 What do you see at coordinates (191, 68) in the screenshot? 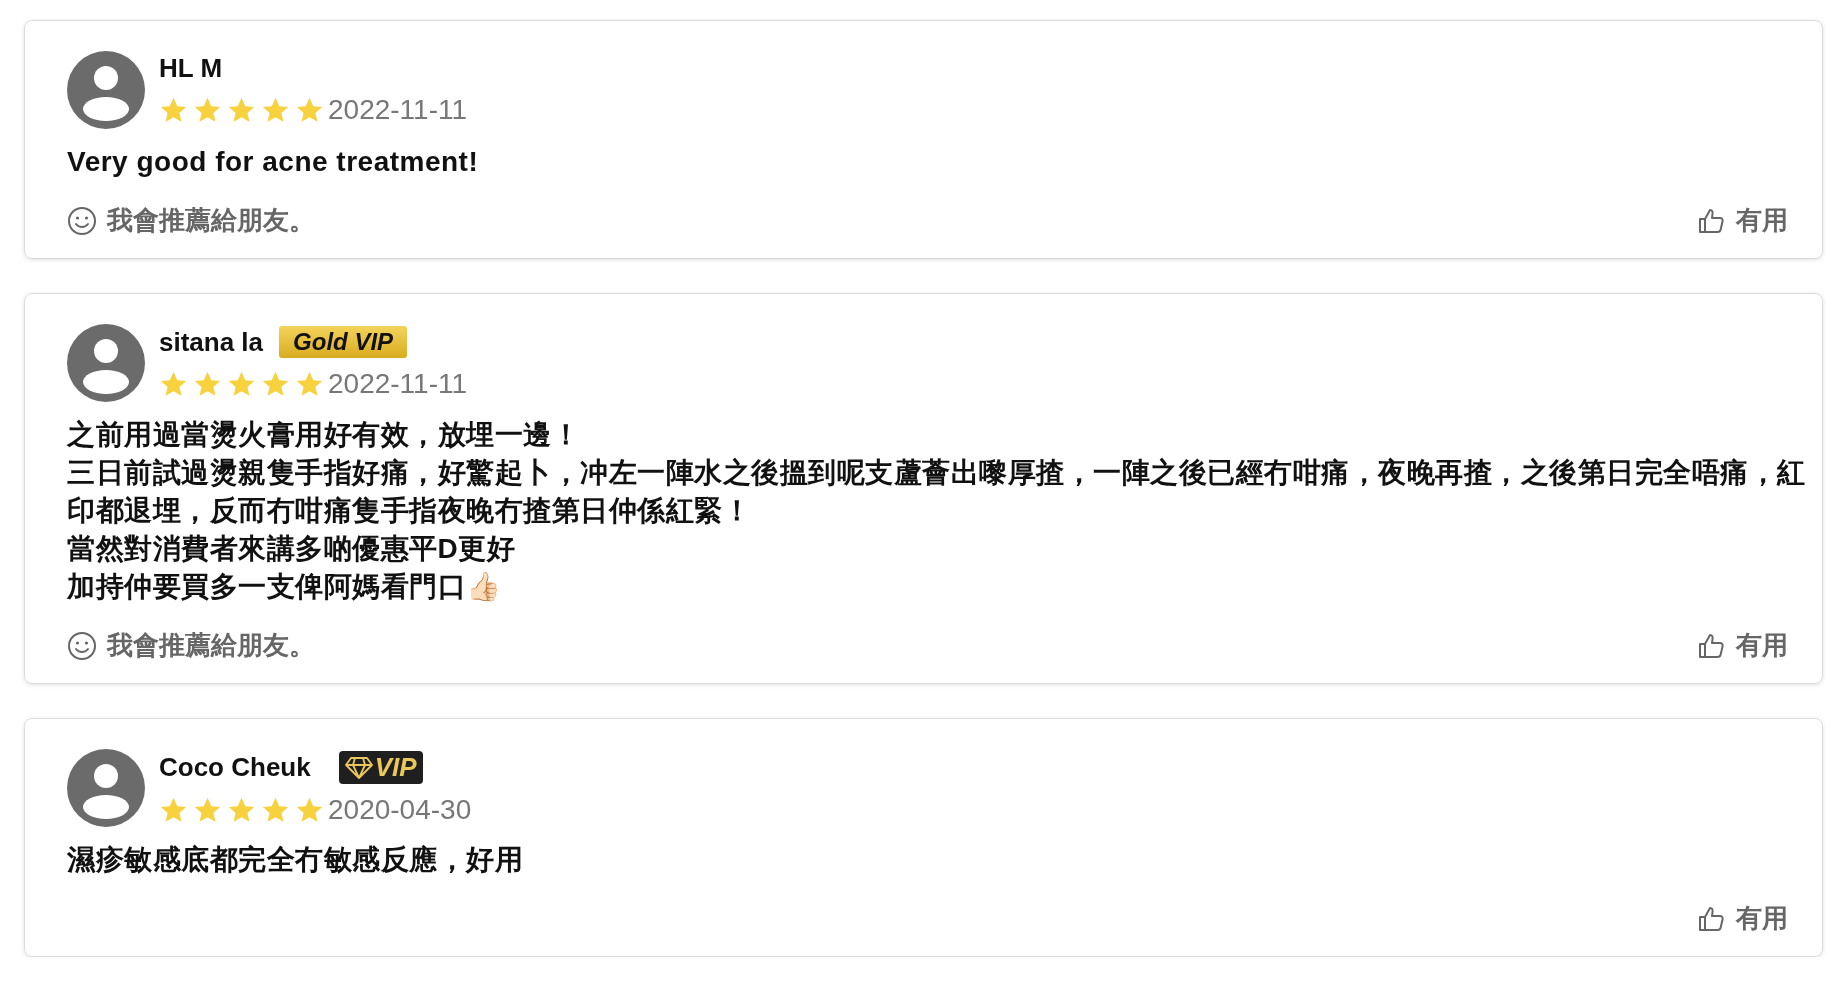
I see `reviewer-name: HL M` at bounding box center [191, 68].